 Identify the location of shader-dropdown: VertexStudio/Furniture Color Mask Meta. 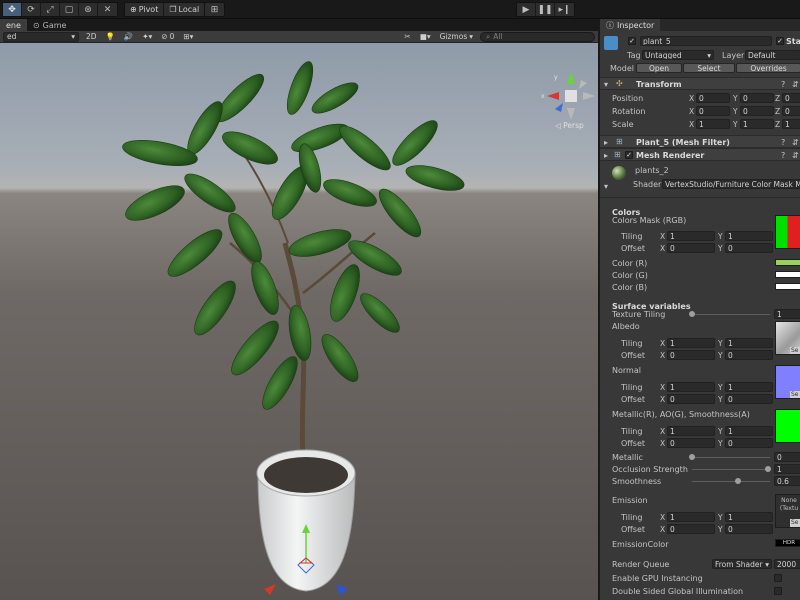
(731, 184).